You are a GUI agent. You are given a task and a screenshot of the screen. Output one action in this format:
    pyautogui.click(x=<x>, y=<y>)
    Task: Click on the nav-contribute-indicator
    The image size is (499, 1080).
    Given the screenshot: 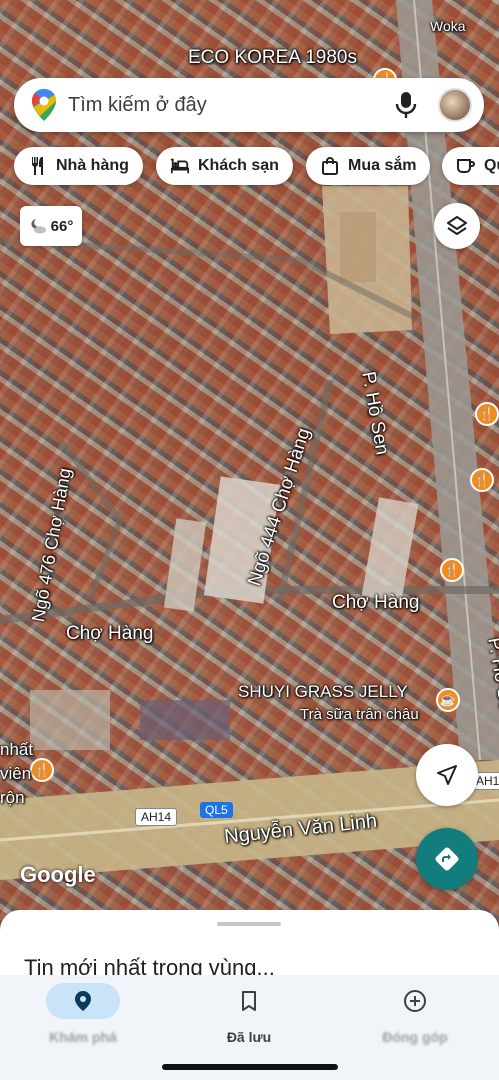 What is the action you would take?
    pyautogui.click(x=415, y=1001)
    